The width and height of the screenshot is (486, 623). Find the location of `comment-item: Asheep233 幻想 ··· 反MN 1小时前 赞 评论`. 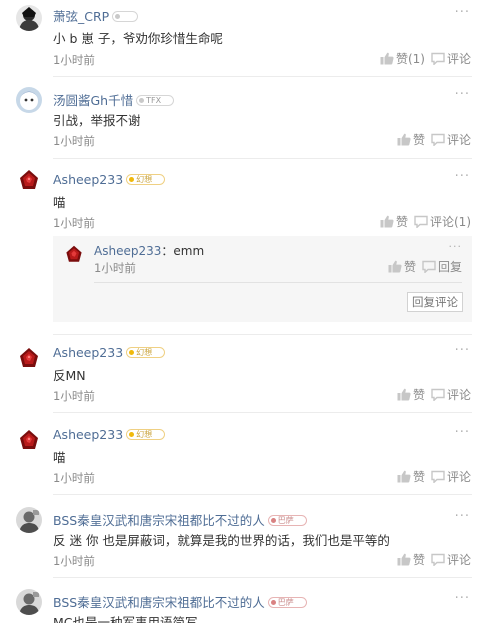

comment-item: Asheep233 幻想 ··· 反MN 1小时前 赞 评论 is located at coordinates (243, 378).